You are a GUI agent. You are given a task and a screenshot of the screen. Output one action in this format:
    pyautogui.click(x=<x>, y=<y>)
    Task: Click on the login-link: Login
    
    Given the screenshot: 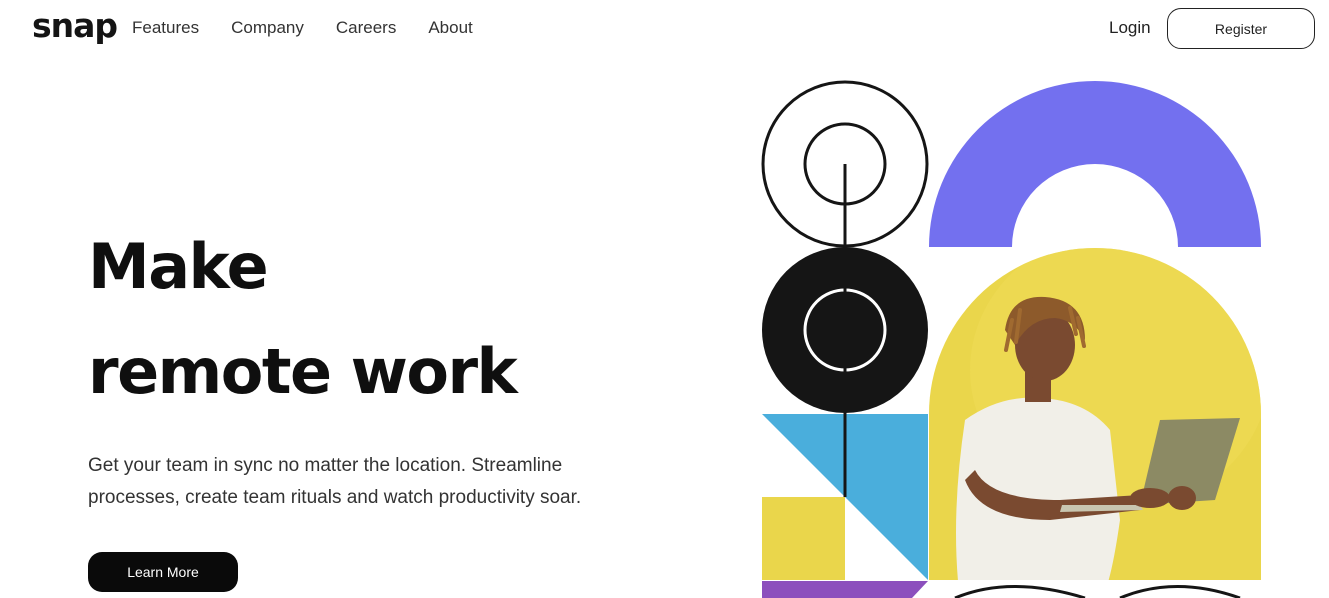 What is the action you would take?
    pyautogui.click(x=1130, y=28)
    